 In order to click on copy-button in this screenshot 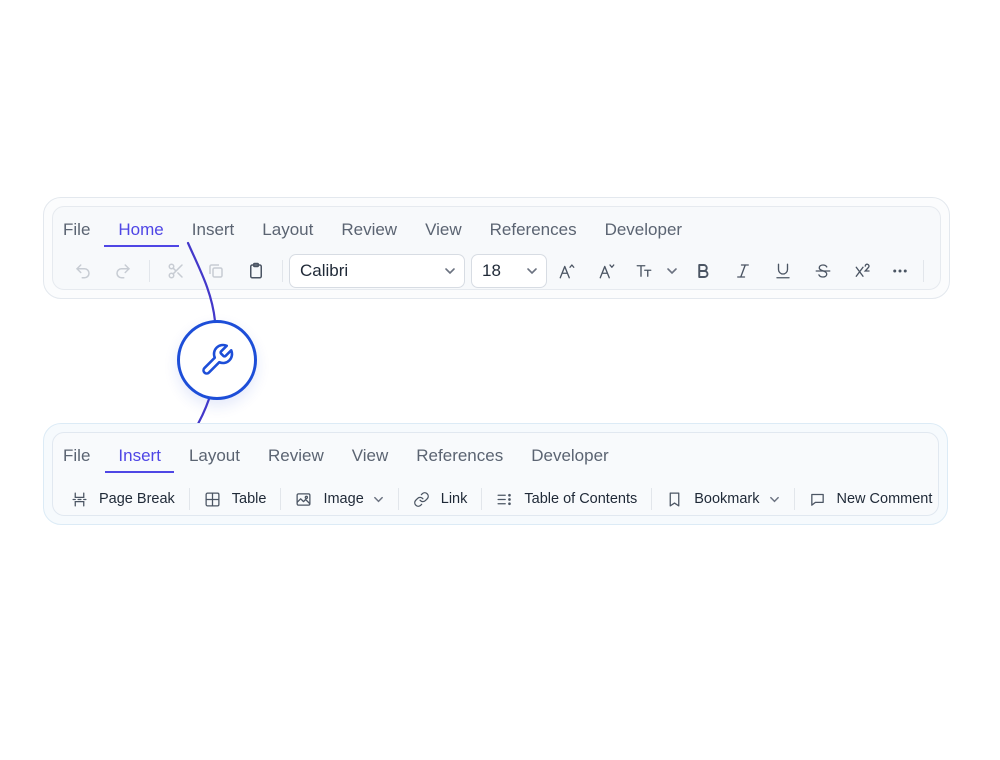, I will do `click(216, 271)`.